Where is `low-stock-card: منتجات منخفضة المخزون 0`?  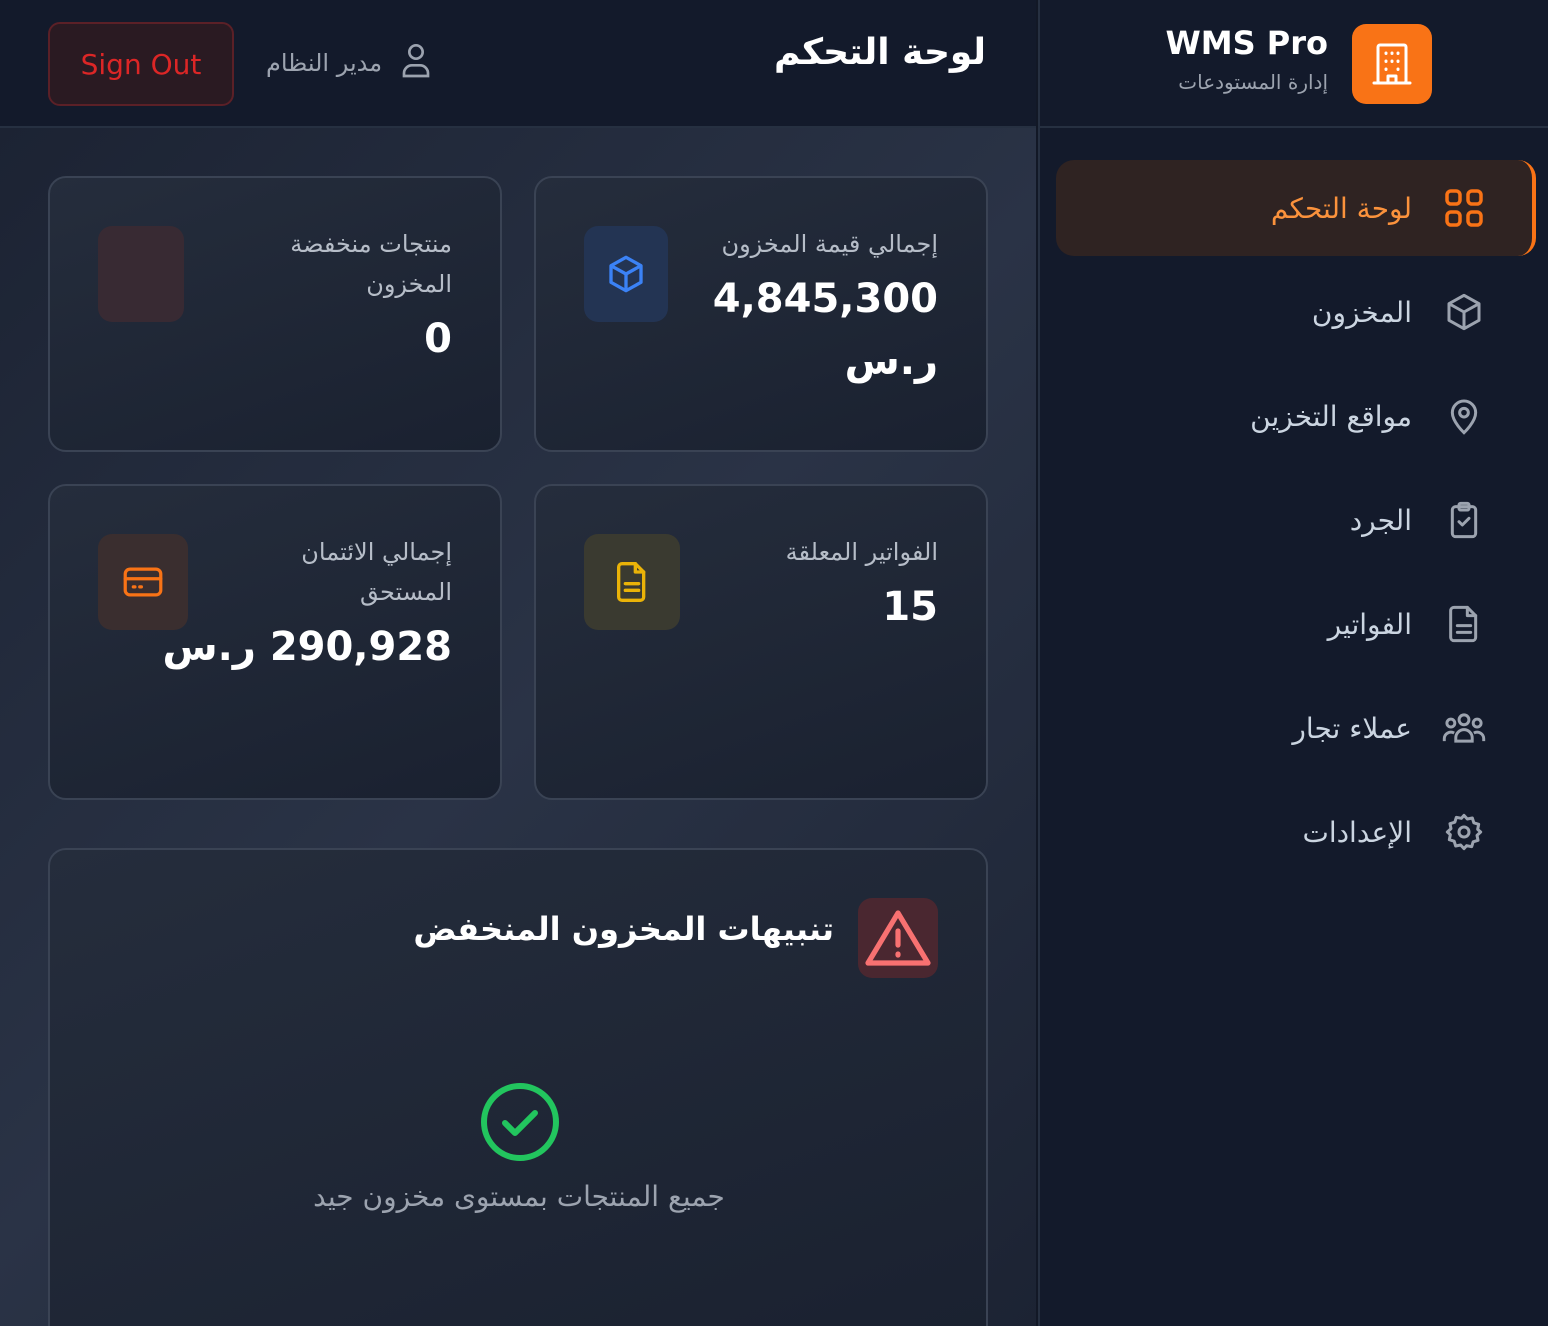 low-stock-card: منتجات منخفضة المخزون 0 is located at coordinates (275, 314).